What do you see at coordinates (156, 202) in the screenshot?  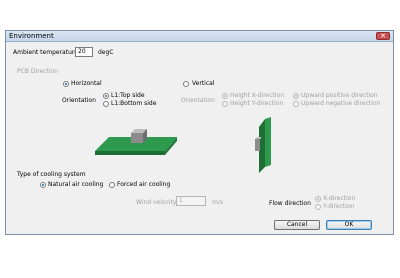 I see `wind-velocity-label: Wind velocity` at bounding box center [156, 202].